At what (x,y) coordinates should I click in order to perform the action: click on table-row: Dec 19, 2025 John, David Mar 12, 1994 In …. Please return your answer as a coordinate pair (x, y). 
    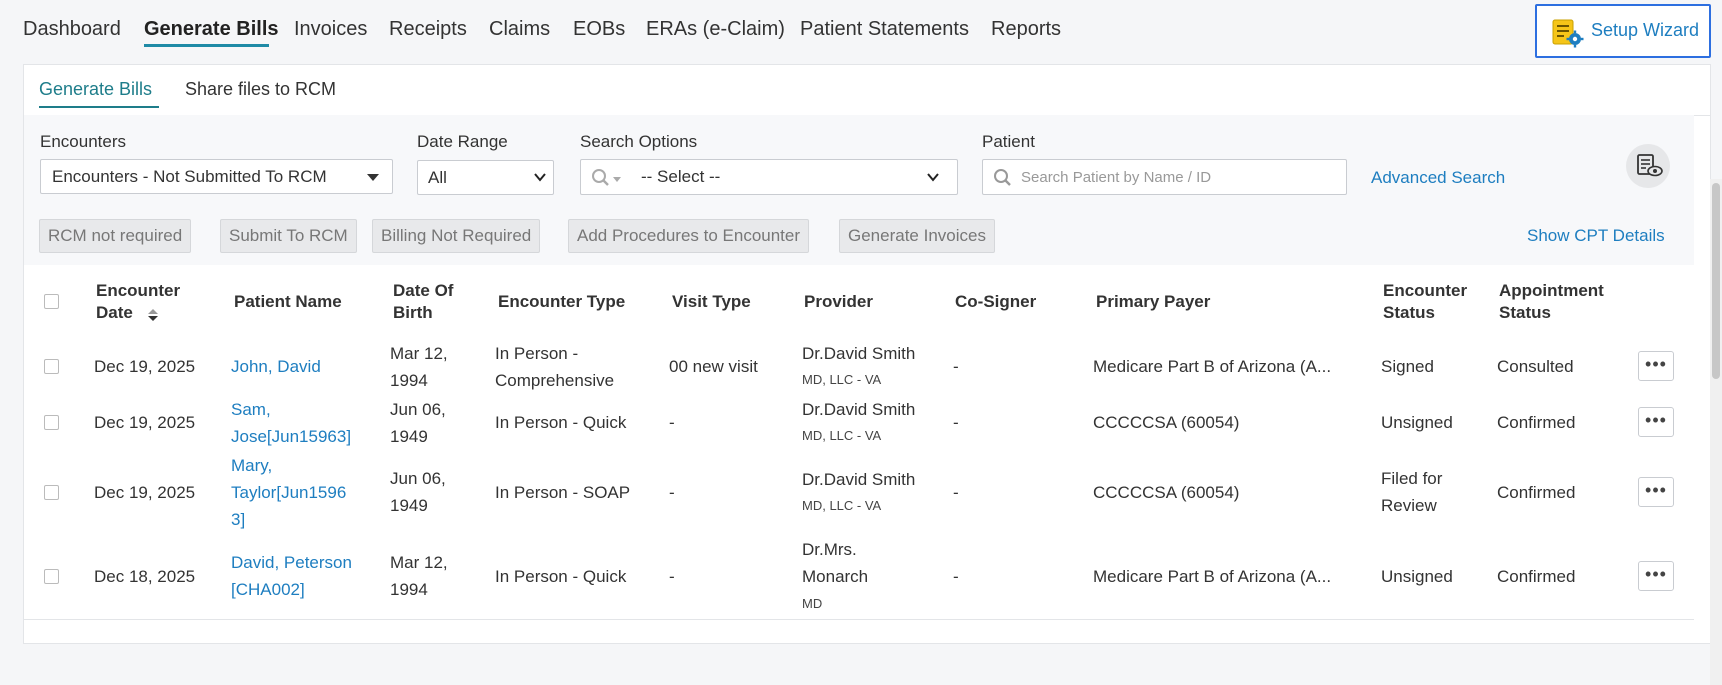
    Looking at the image, I should click on (859, 367).